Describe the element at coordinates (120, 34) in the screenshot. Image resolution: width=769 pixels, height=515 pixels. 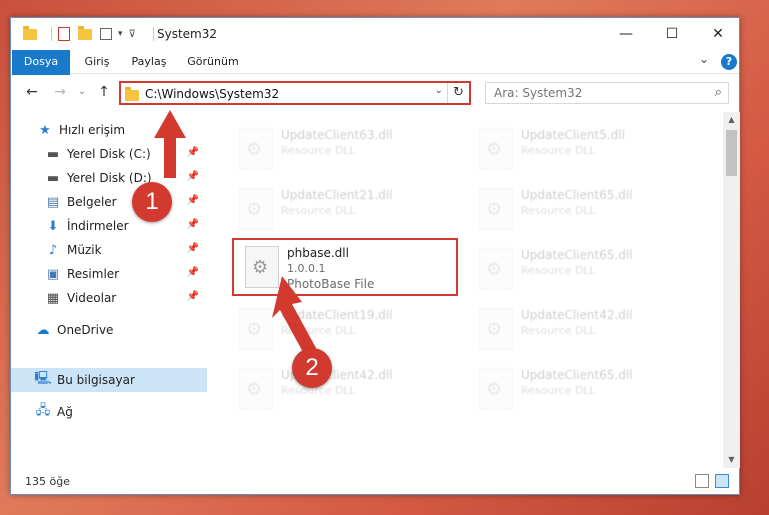
I see `qa-dropdown-icon: ▾` at that location.